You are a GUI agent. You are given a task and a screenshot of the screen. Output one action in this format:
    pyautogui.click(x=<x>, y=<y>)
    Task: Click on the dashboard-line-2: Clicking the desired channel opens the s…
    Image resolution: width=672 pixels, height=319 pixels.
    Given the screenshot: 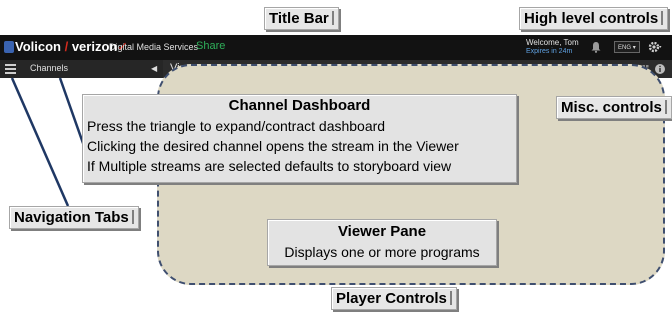 What is the action you would take?
    pyautogui.click(x=273, y=146)
    